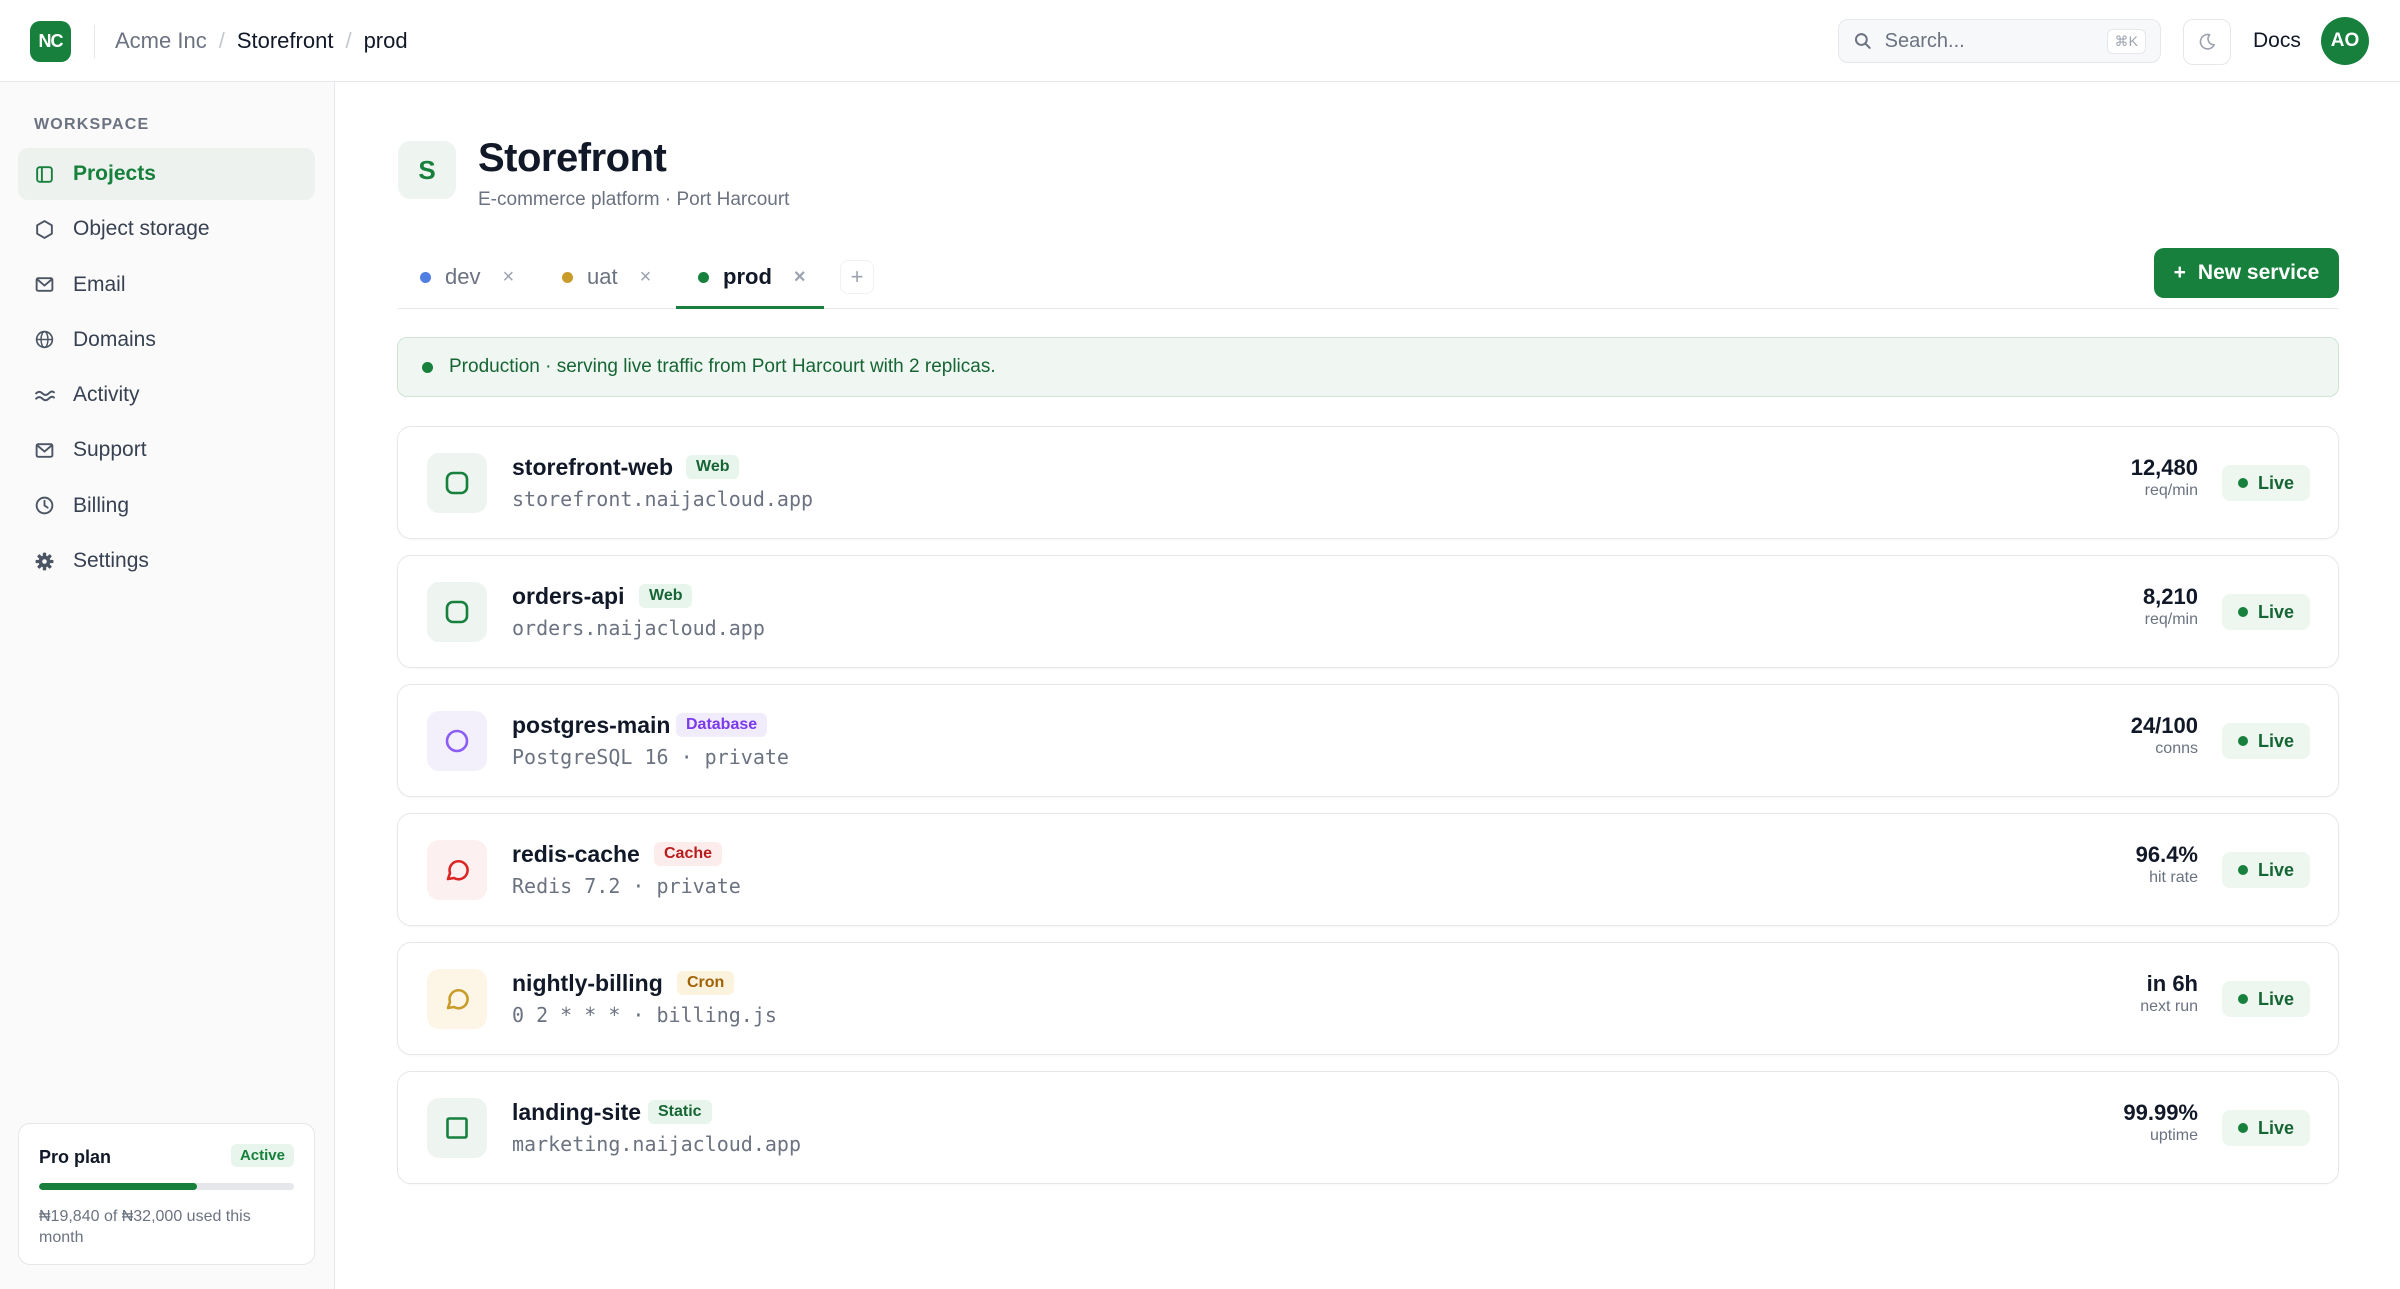  What do you see at coordinates (45, 395) in the screenshot?
I see `wave-icon` at bounding box center [45, 395].